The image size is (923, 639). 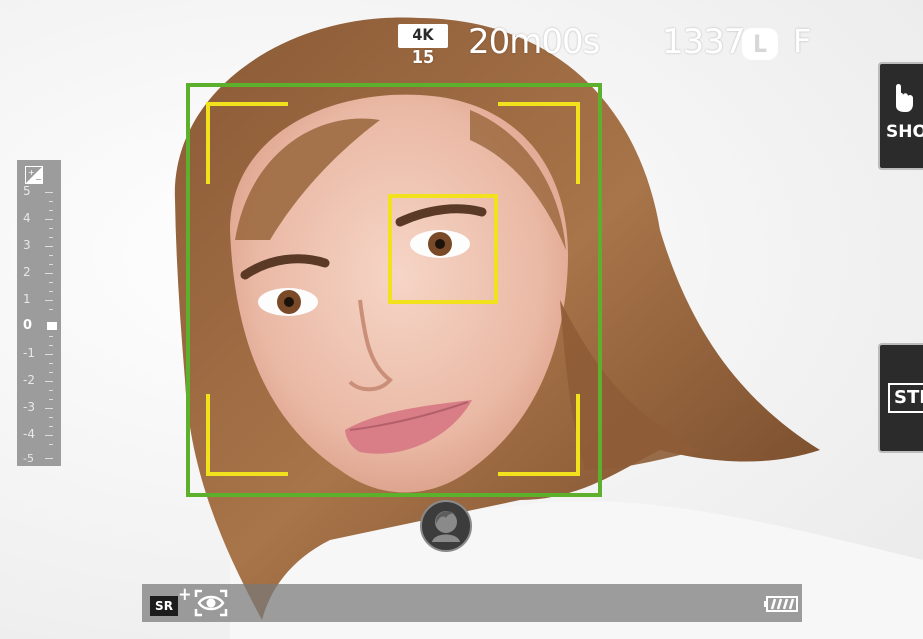 What do you see at coordinates (446, 526) in the screenshot?
I see `face-select-icon` at bounding box center [446, 526].